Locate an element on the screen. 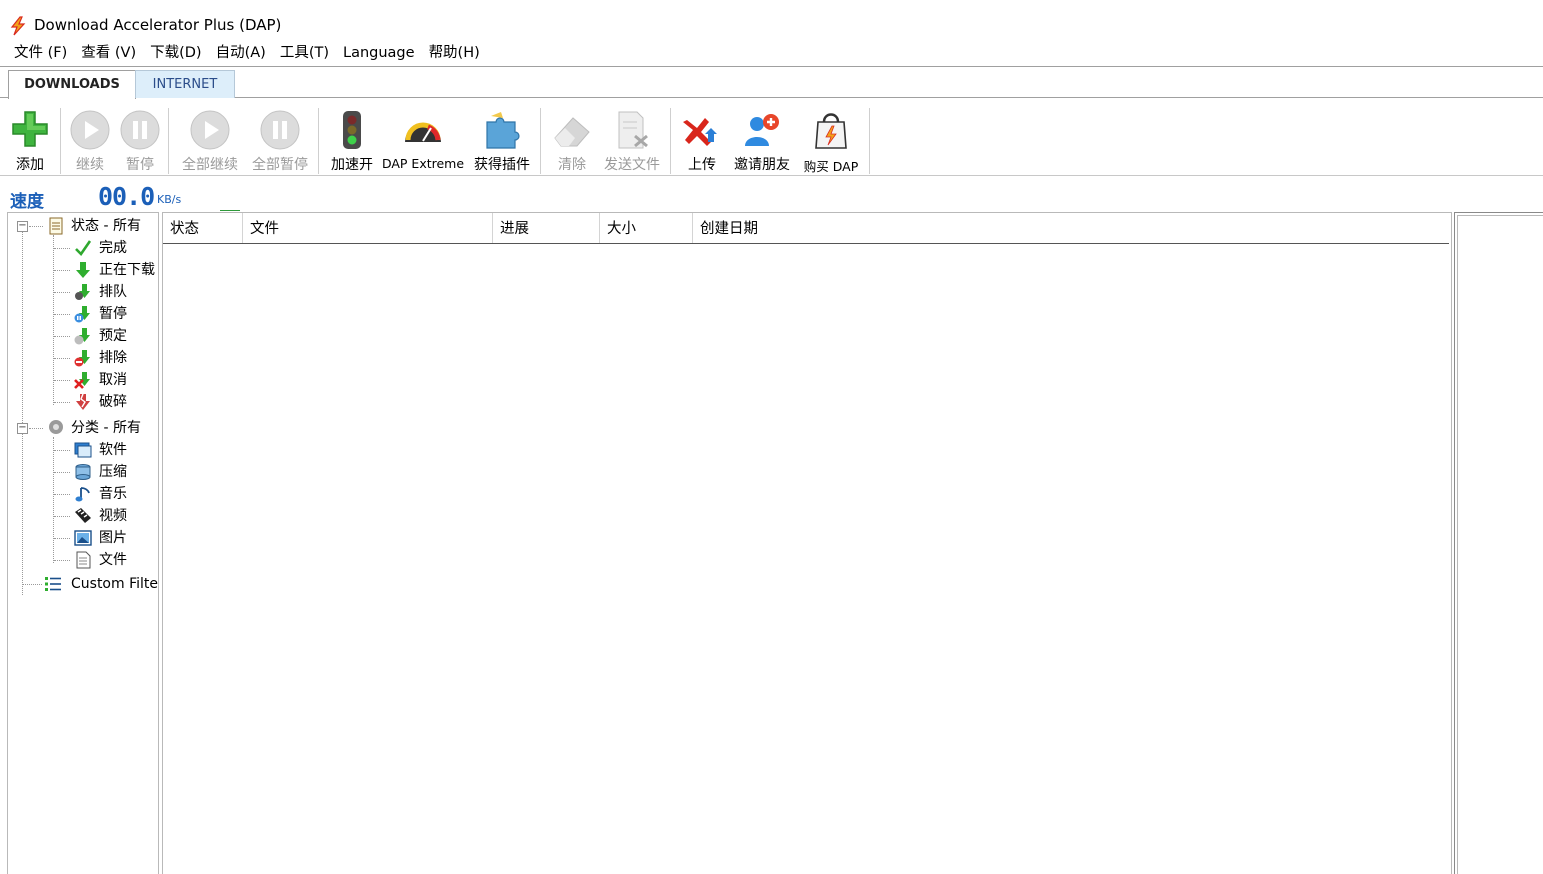 The image size is (1543, 874). dap-extreme-button-label: DAP Extreme is located at coordinates (423, 163).